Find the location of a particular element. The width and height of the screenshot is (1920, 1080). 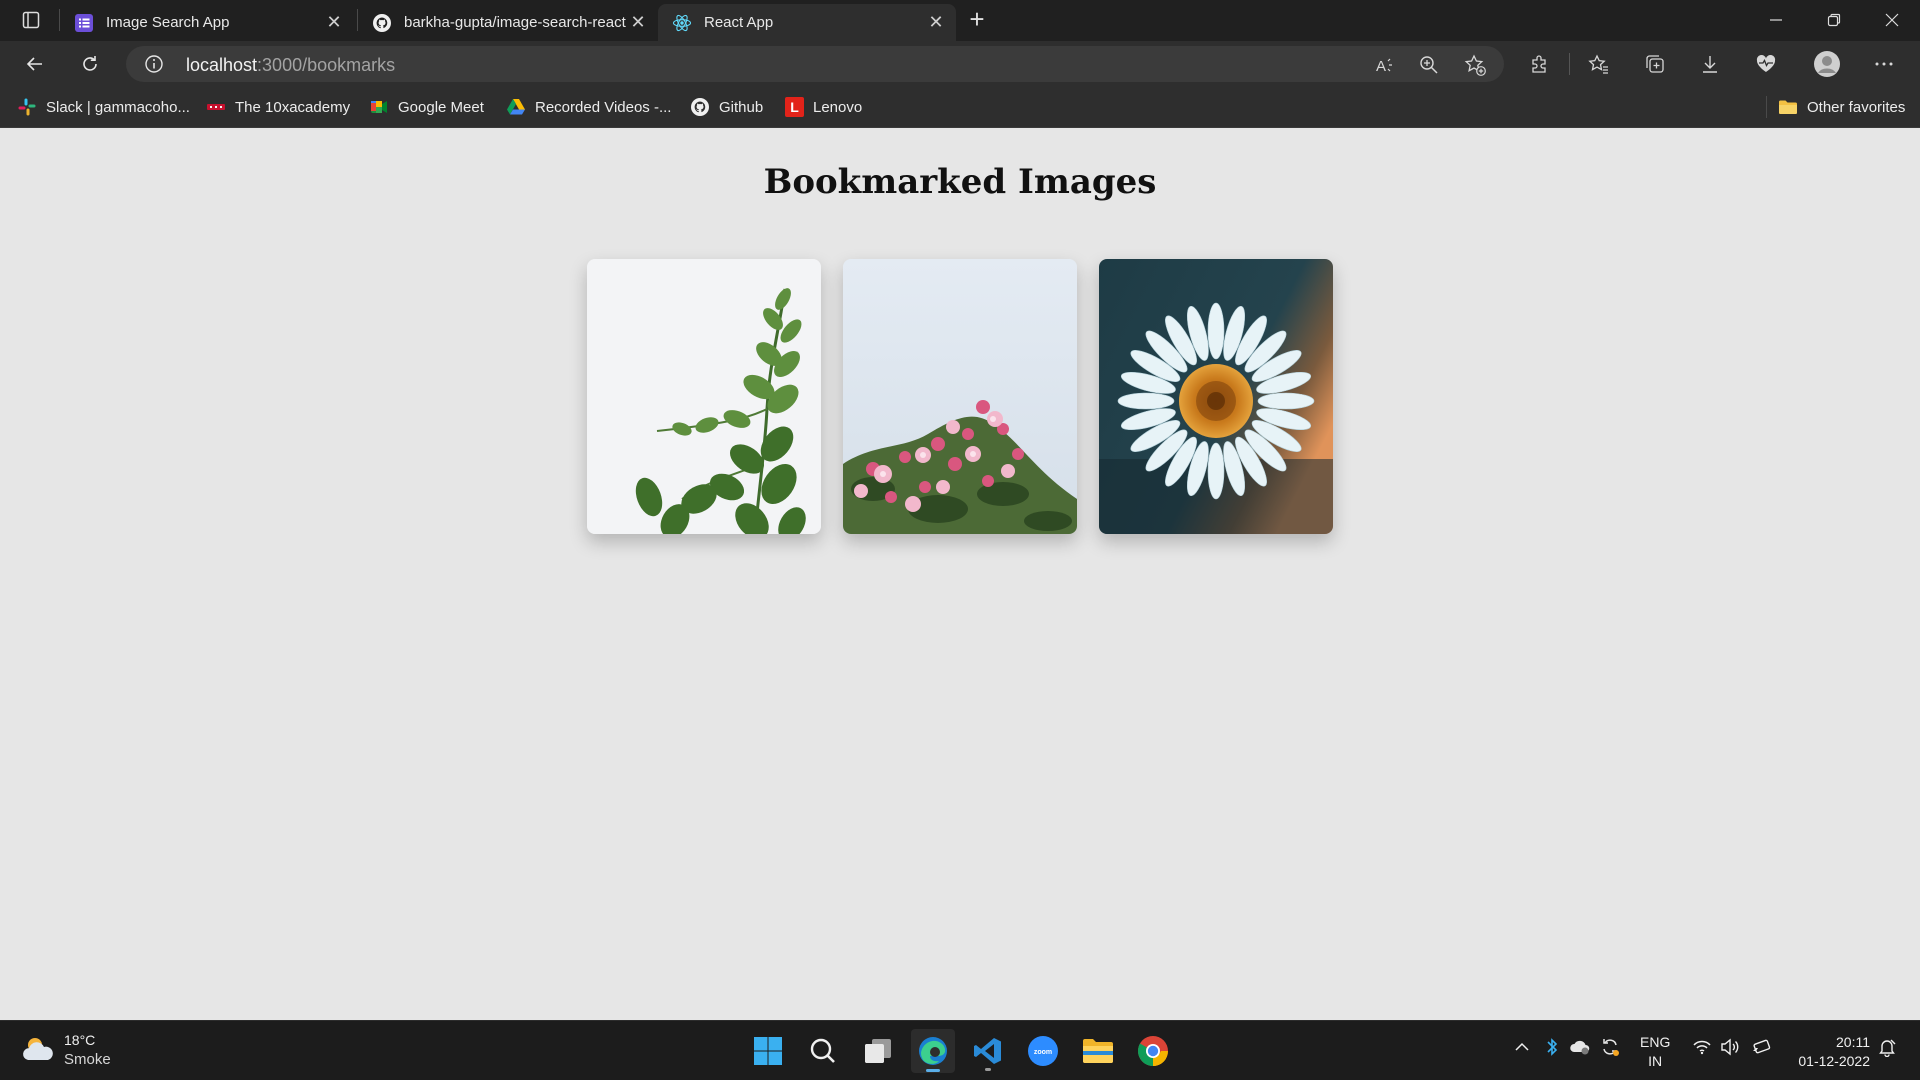

add-favorite-icon is located at coordinates (1475, 65).